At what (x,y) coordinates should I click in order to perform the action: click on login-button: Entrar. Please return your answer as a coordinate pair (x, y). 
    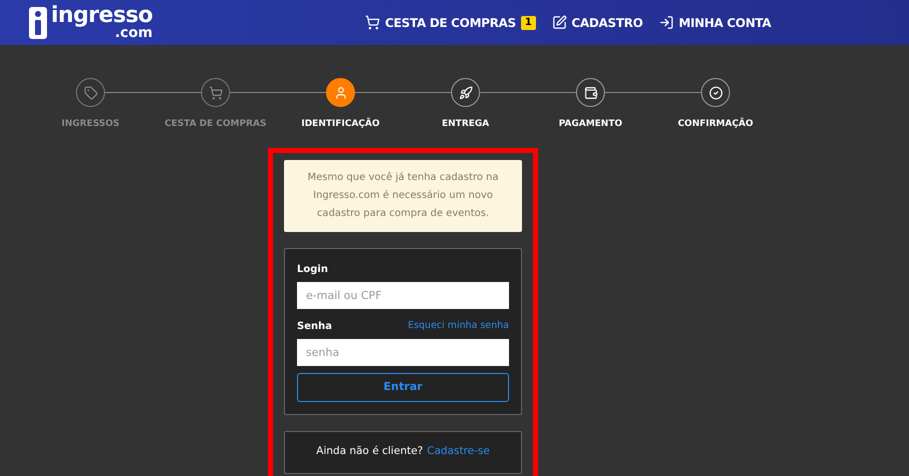
    Looking at the image, I should click on (403, 387).